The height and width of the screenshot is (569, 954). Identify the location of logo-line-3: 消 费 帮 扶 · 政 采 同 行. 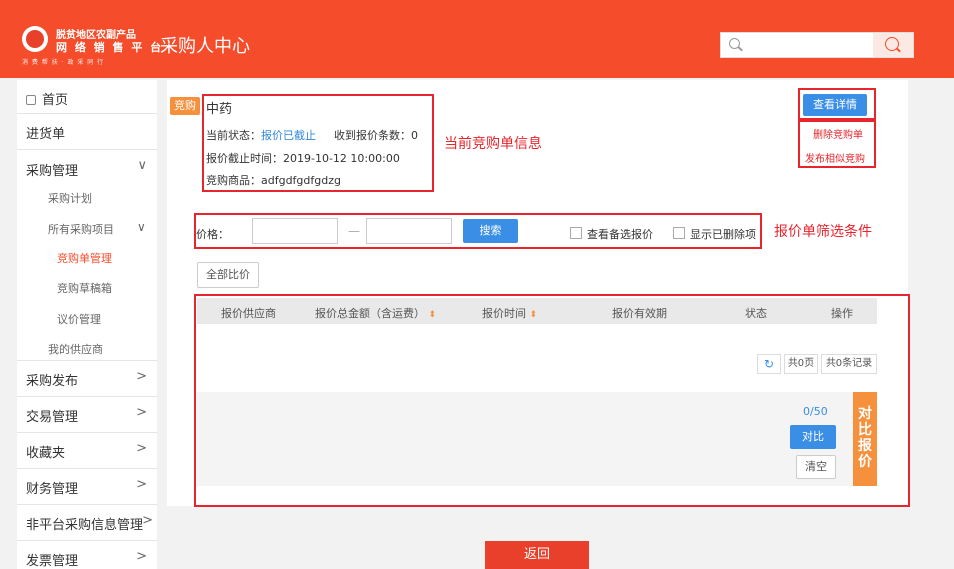
(63, 62).